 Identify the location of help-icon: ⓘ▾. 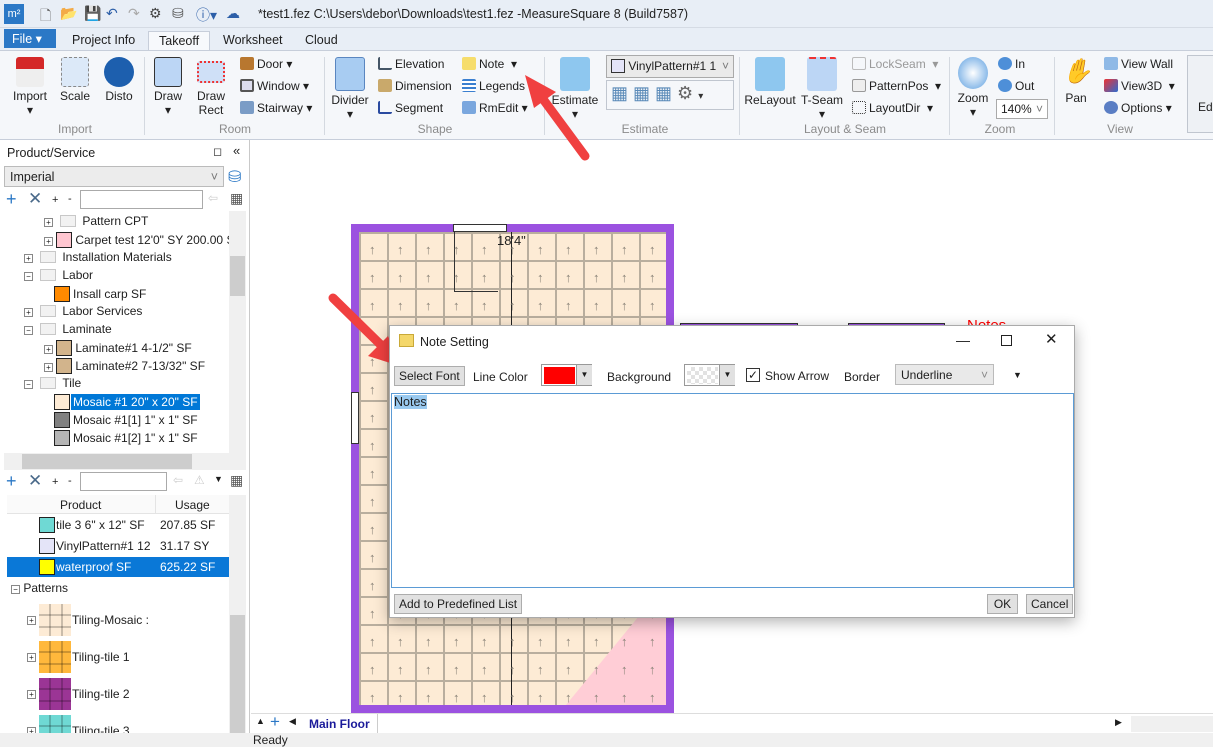
(206, 15).